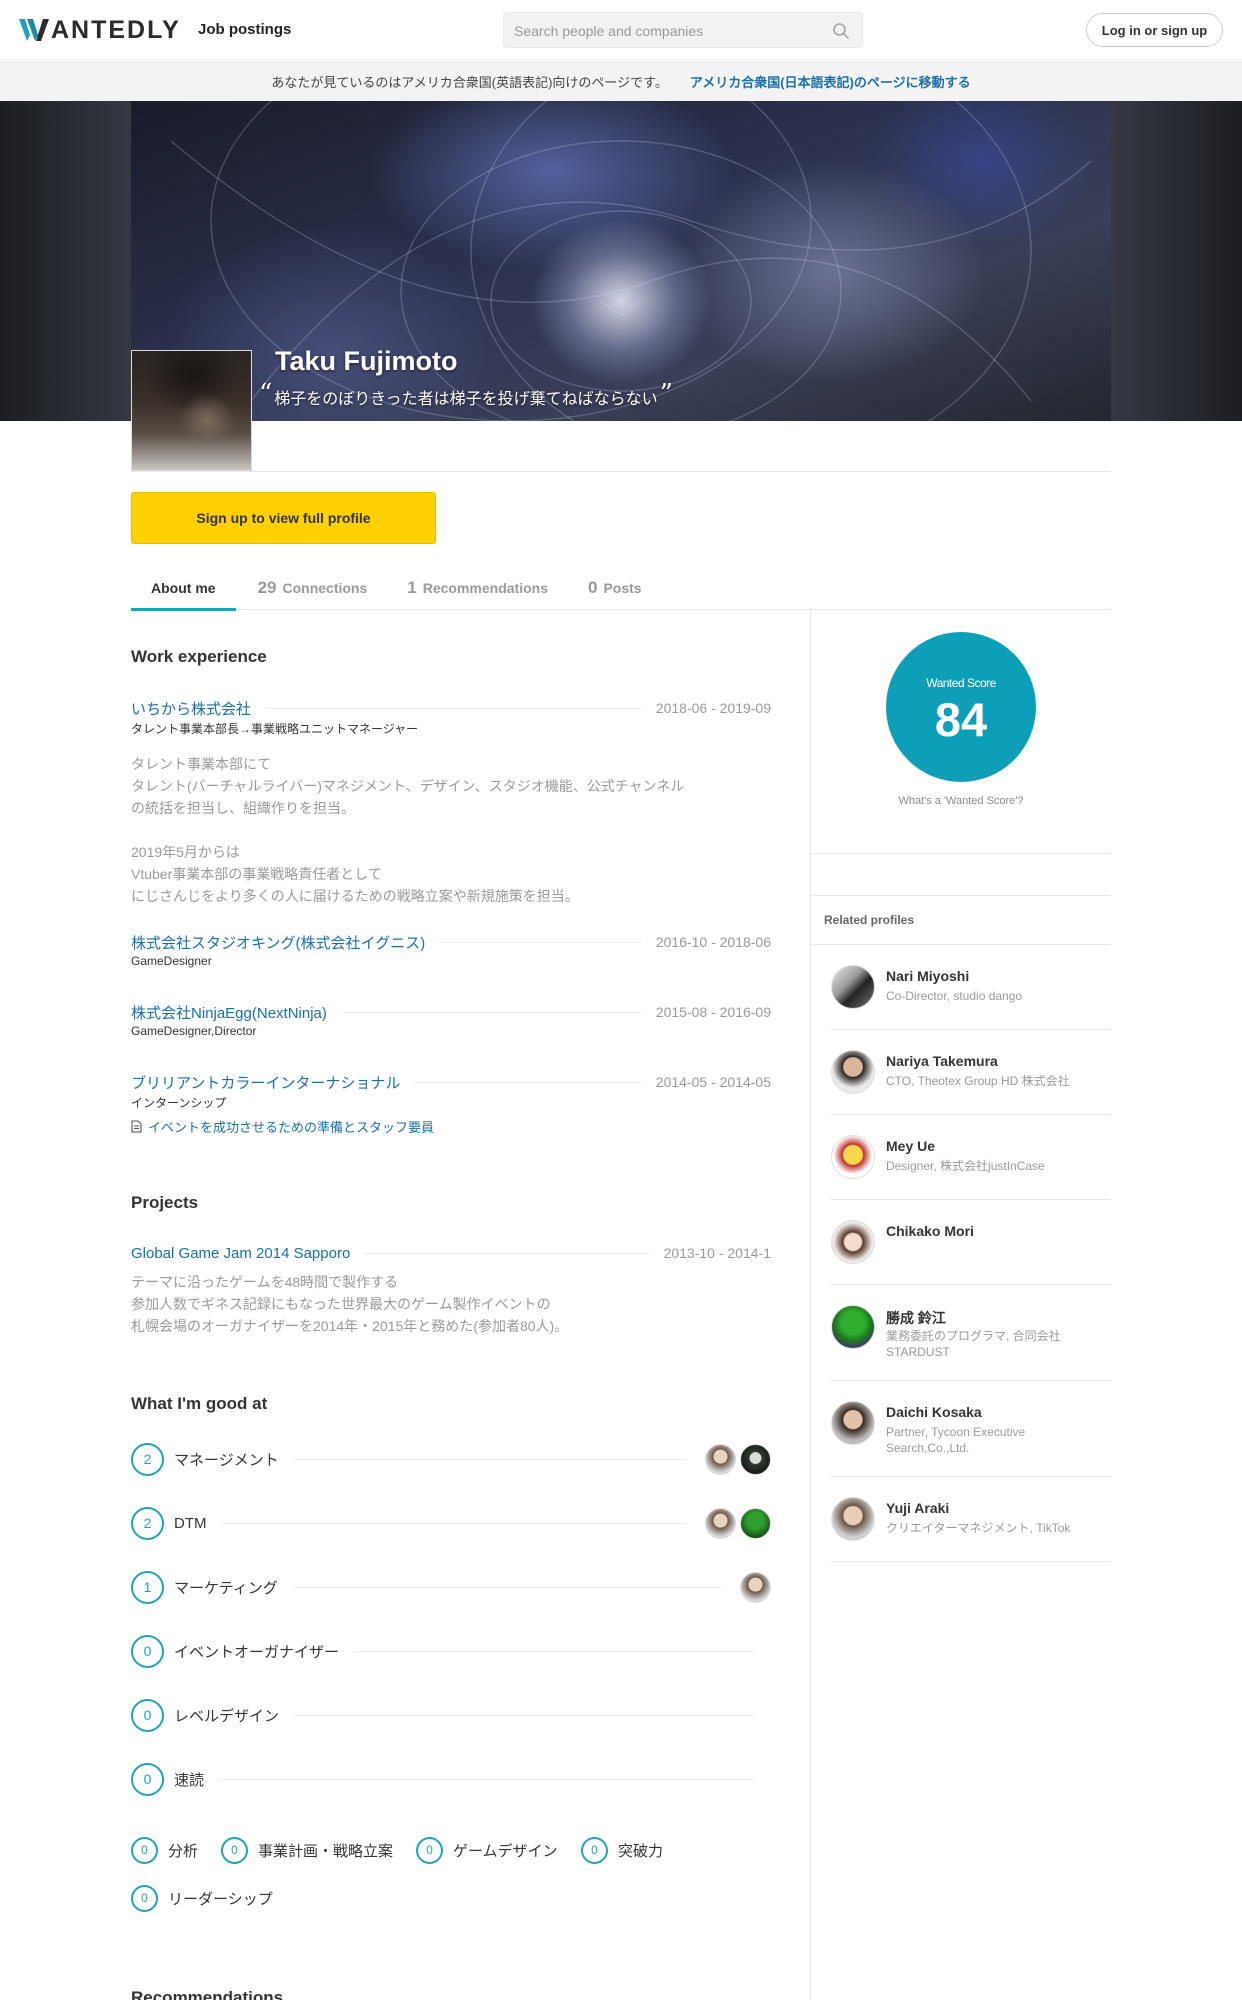 The width and height of the screenshot is (1242, 2000). What do you see at coordinates (266, 394) in the screenshot?
I see `open-quote-icon: “` at bounding box center [266, 394].